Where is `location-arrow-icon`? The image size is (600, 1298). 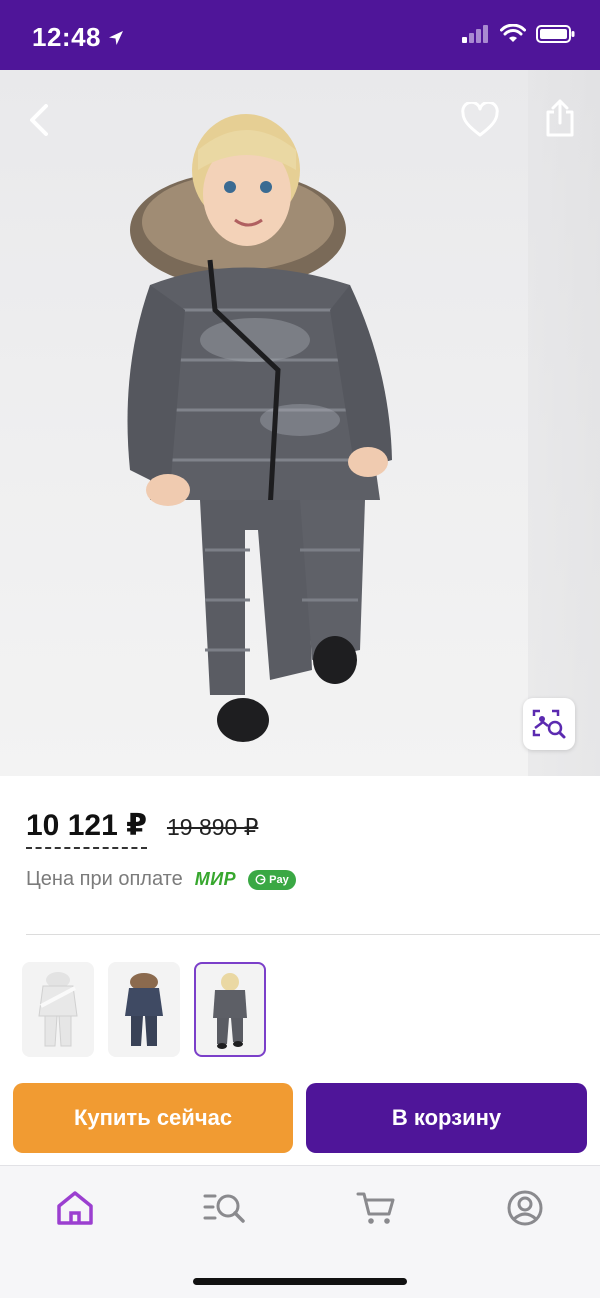
location-arrow-icon is located at coordinates (116, 37).